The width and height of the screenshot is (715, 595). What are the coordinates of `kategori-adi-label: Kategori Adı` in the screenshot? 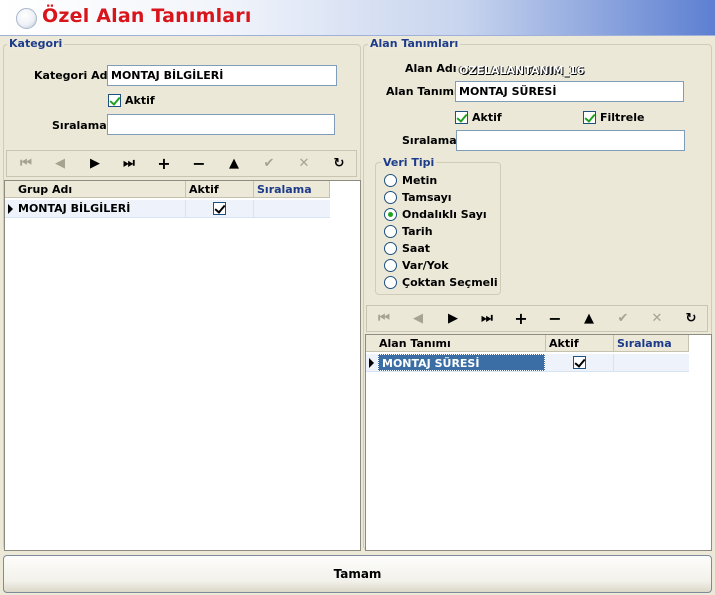 It's located at (73, 75).